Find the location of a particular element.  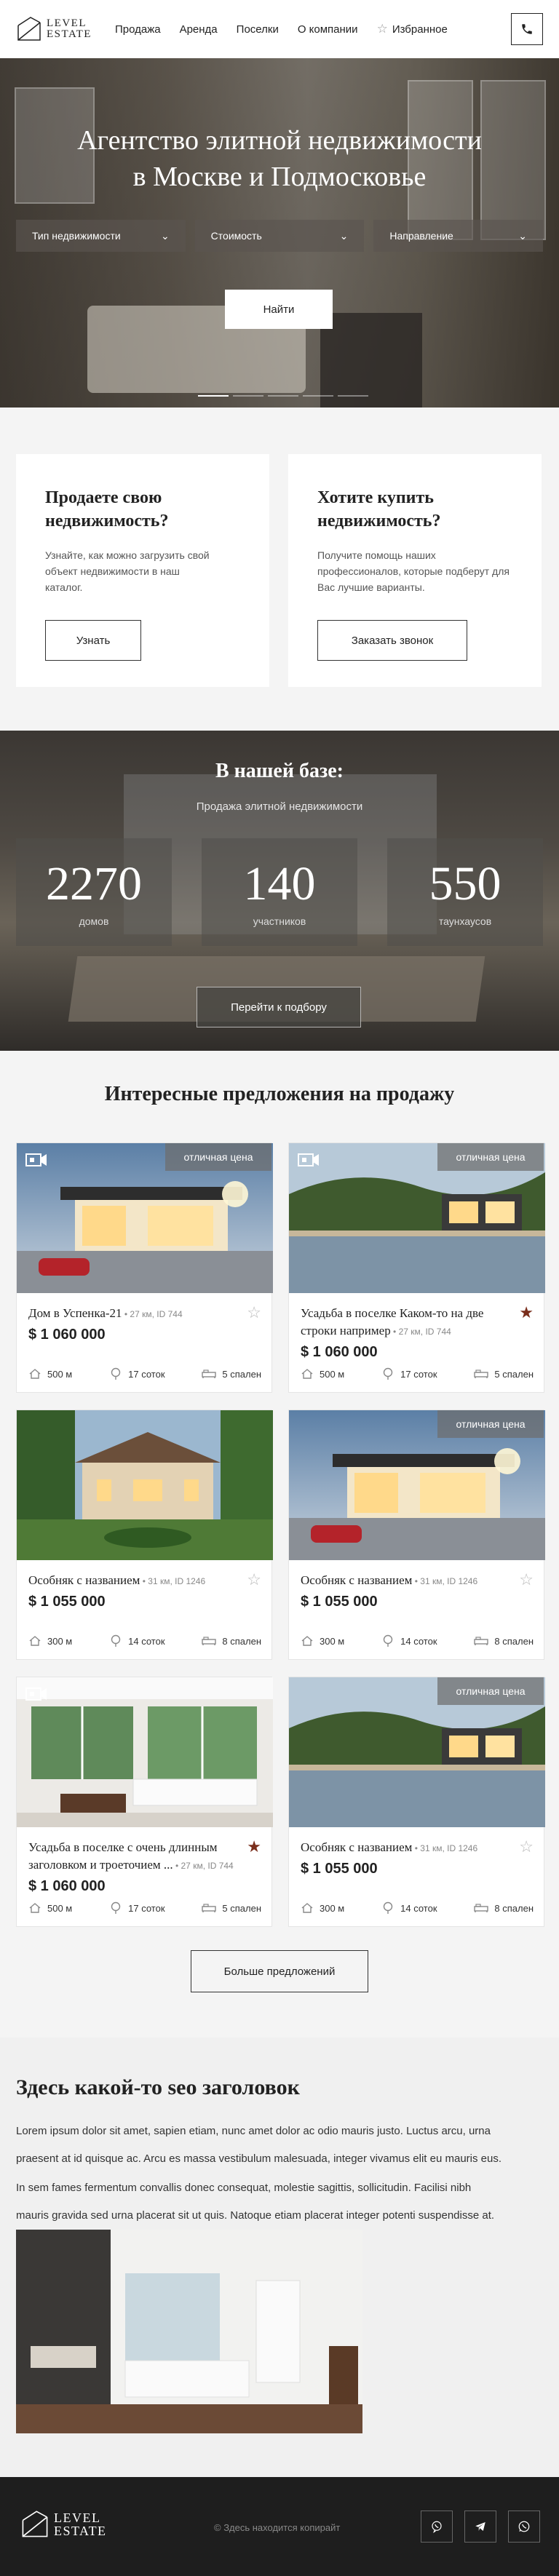

seo-title: Здесь какой-то seo заголовок is located at coordinates (158, 2087).